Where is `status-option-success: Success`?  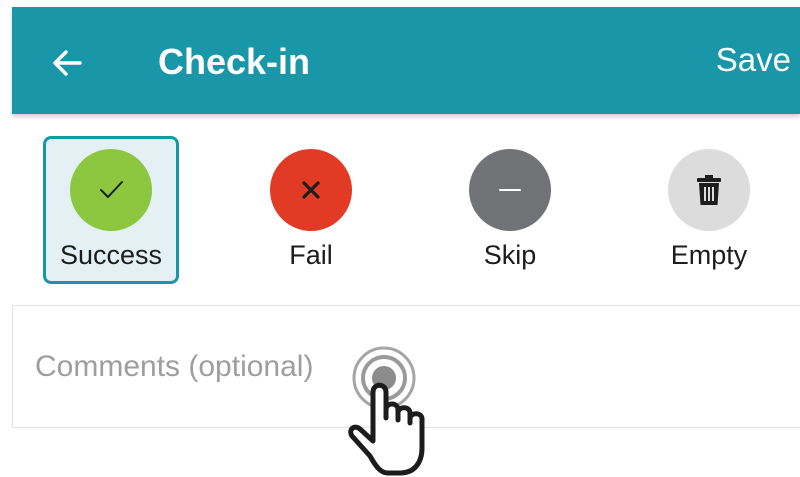
status-option-success: Success is located at coordinates (111, 210).